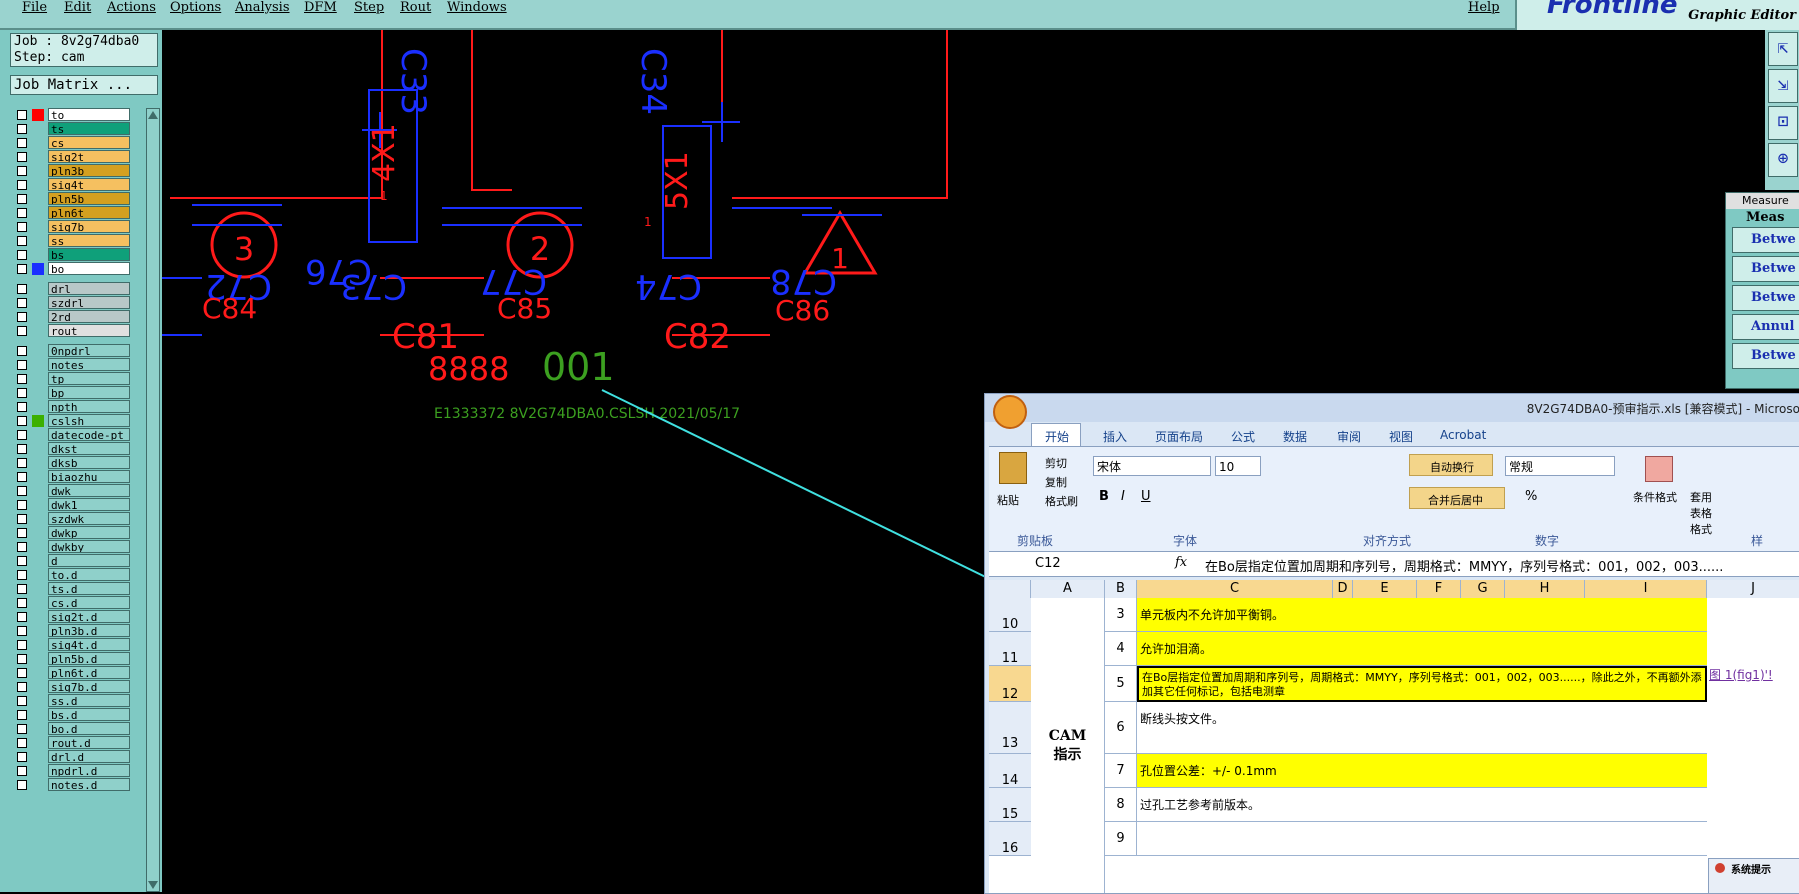  Describe the element at coordinates (89, 560) in the screenshot. I see `layer-name: d` at that location.